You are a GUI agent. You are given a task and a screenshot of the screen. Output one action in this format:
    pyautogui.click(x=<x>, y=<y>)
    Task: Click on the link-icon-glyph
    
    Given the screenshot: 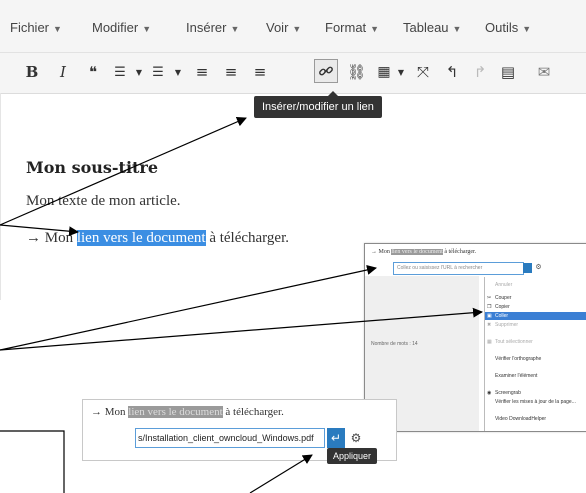 What is the action you would take?
    pyautogui.click(x=326, y=71)
    